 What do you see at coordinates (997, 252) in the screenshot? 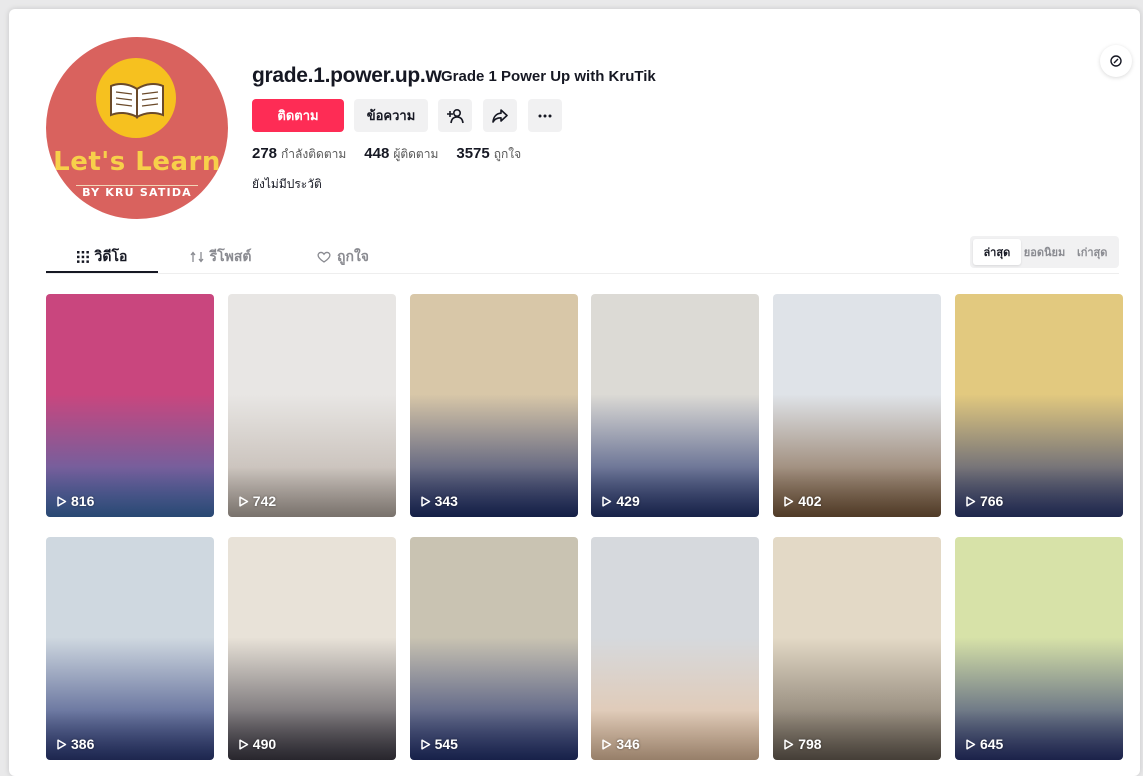
I see `sort-latest: ล่าสุด` at bounding box center [997, 252].